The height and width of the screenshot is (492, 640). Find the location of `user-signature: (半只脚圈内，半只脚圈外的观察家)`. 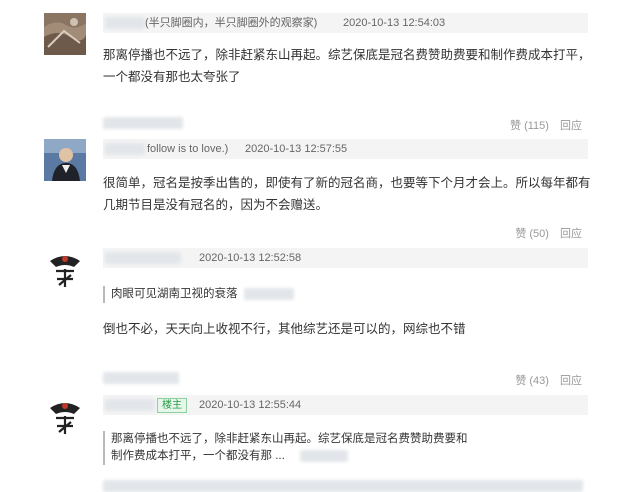

user-signature: (半只脚圈内，半只脚圈外的观察家) is located at coordinates (231, 23).